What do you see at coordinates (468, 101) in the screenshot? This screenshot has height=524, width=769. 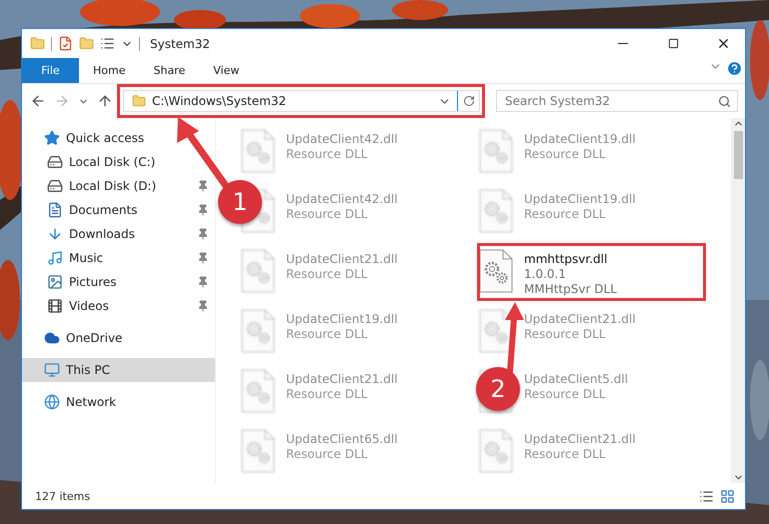 I see `refresh-icon` at bounding box center [468, 101].